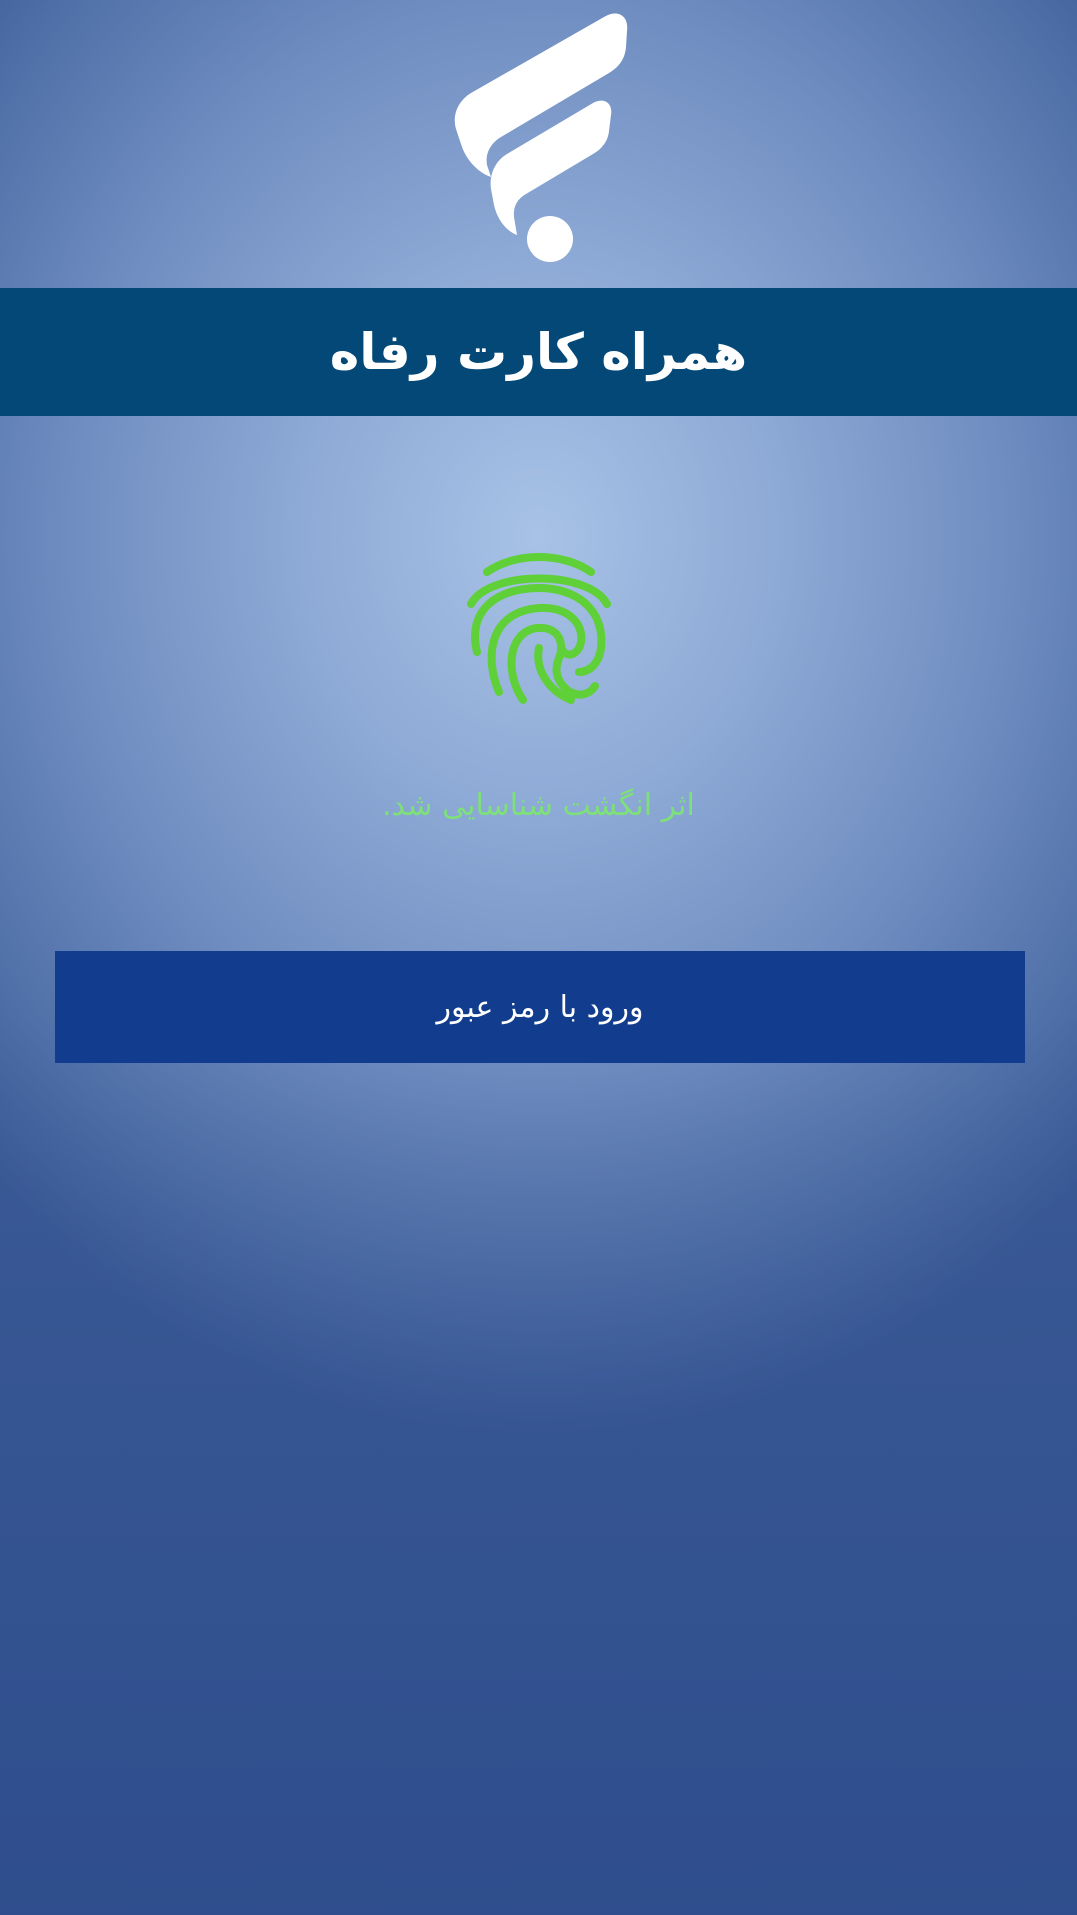 Image resolution: width=1077 pixels, height=1915 pixels. I want to click on fingerprint-icon, so click(539, 628).